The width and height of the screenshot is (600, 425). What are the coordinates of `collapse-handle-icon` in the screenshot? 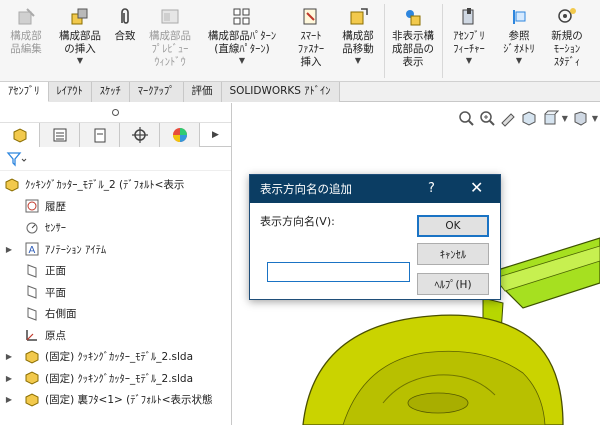 It's located at (115, 112).